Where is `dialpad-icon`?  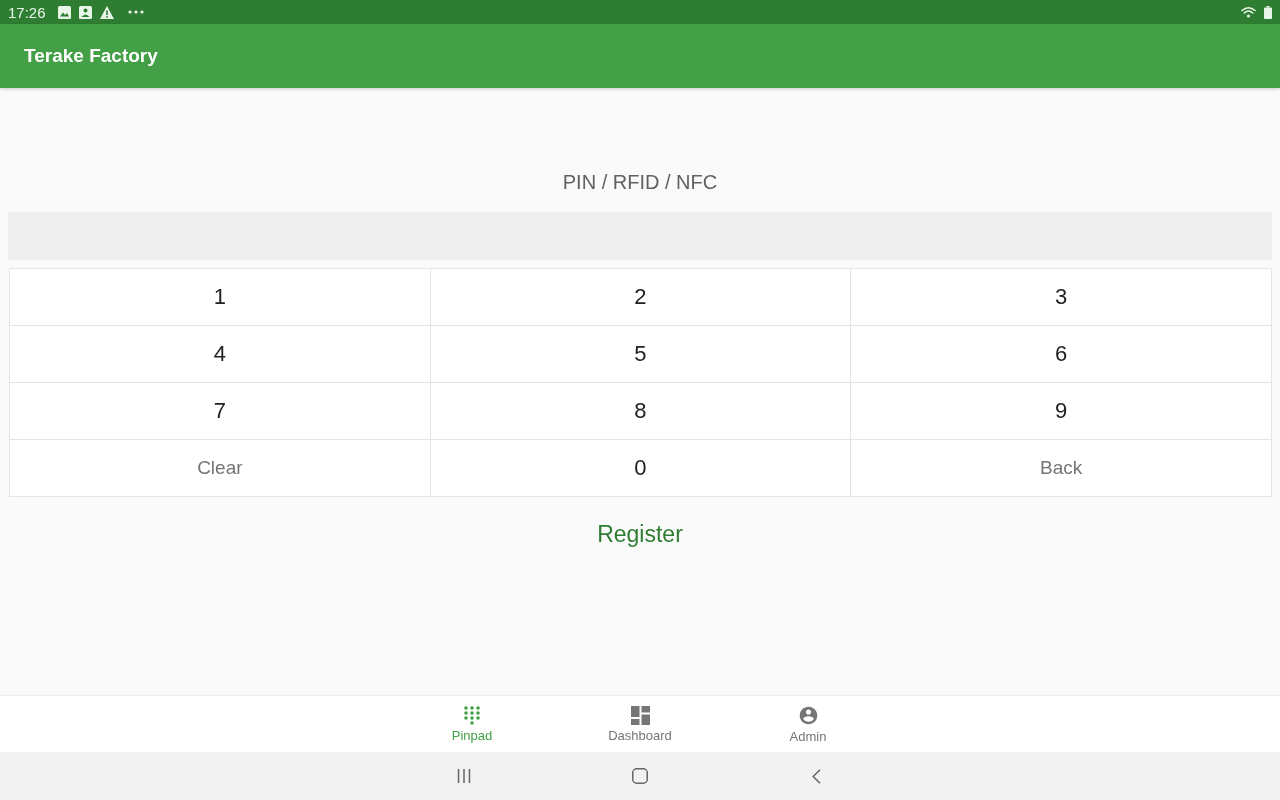 dialpad-icon is located at coordinates (472, 715).